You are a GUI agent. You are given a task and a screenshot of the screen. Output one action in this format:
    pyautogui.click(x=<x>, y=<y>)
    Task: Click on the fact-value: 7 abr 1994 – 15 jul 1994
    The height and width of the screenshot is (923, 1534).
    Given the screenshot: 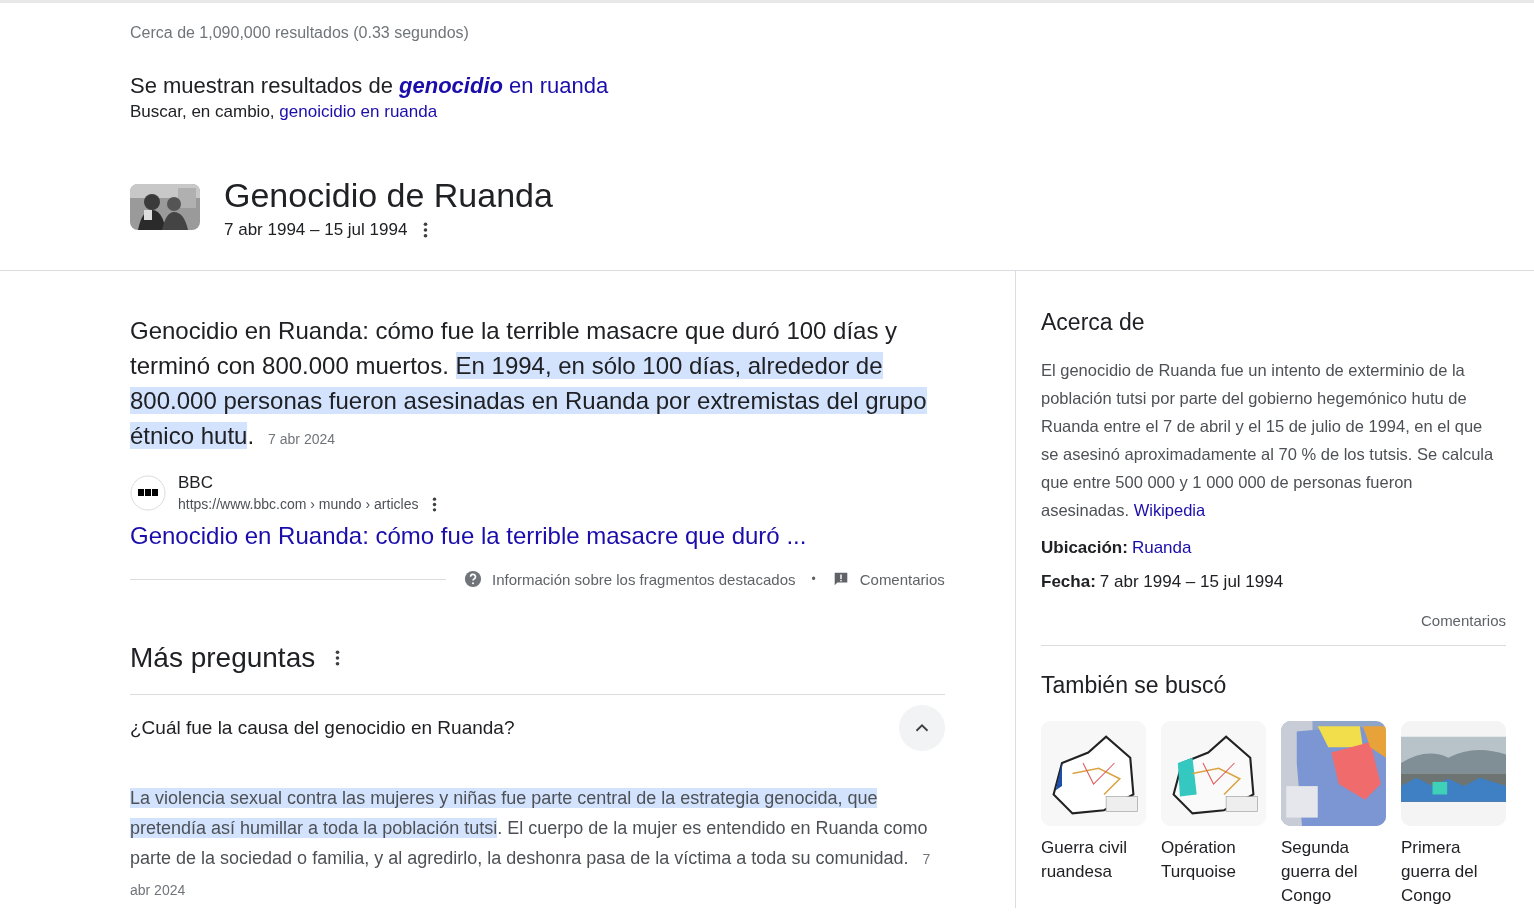 What is the action you would take?
    pyautogui.click(x=1191, y=581)
    